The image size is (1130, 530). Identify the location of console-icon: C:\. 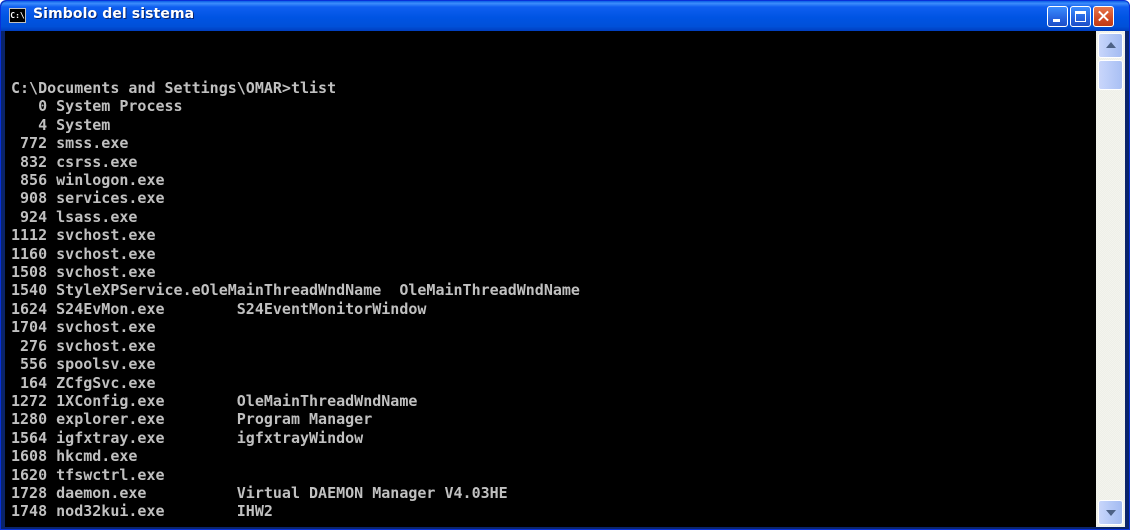
(17, 15).